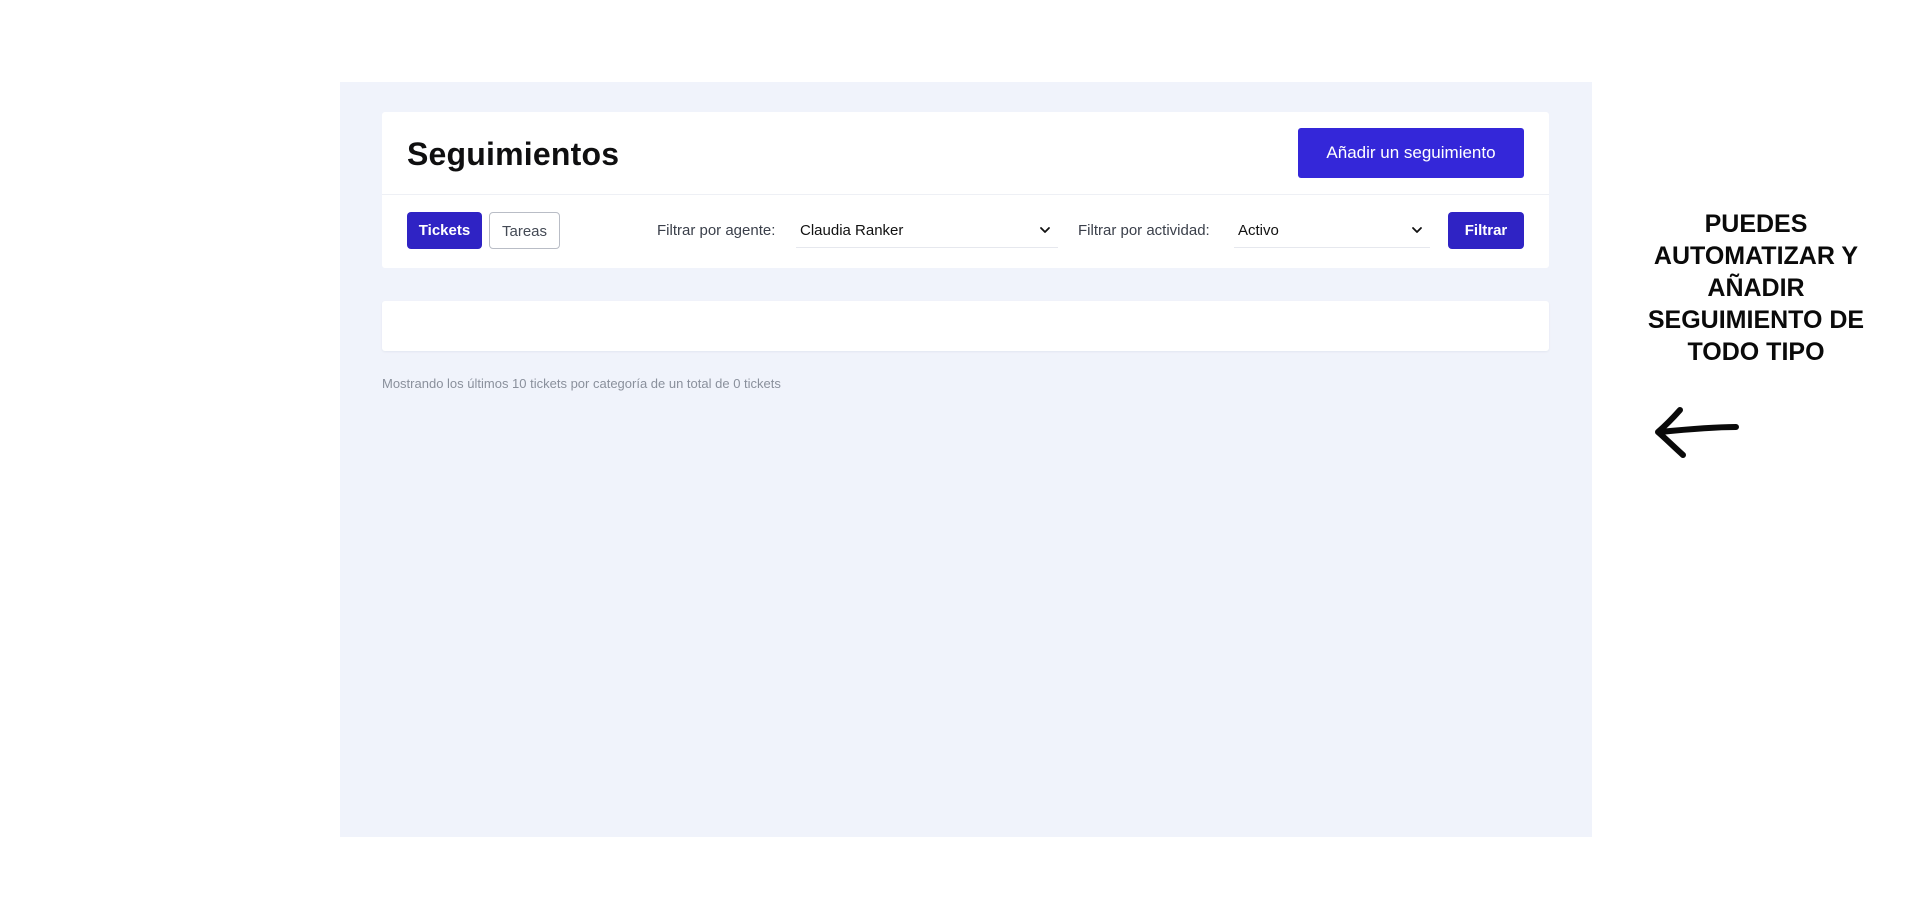 This screenshot has width=1918, height=914. I want to click on add-follow-up-button: Añadir un seguimiento, so click(1411, 153).